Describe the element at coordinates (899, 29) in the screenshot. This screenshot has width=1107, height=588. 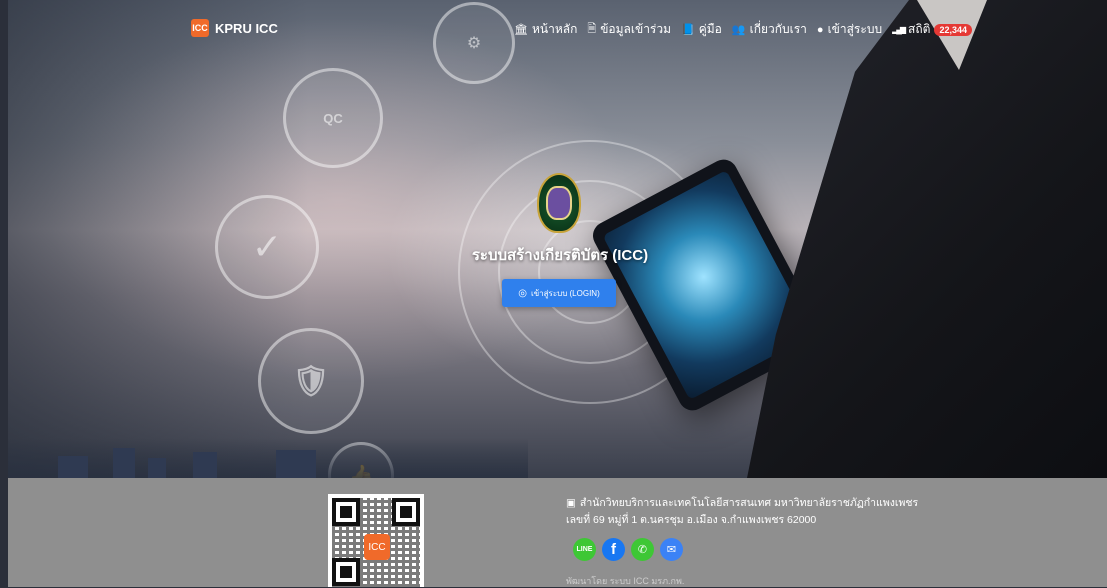
I see `signal-bars-icon: ▂▄▆` at that location.